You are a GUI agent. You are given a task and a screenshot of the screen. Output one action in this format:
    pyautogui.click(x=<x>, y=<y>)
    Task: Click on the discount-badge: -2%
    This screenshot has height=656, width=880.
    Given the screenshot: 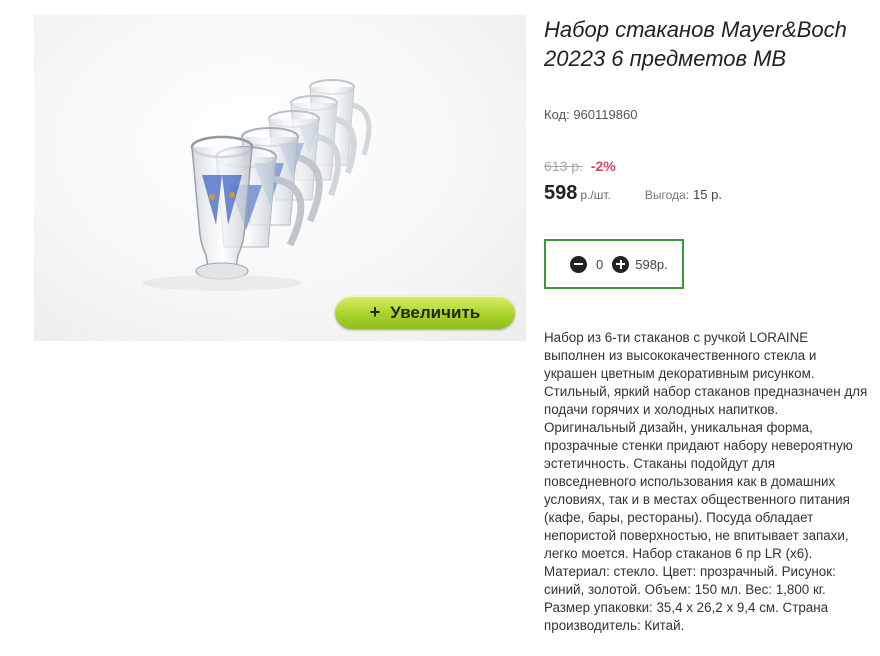 What is the action you would take?
    pyautogui.click(x=603, y=166)
    